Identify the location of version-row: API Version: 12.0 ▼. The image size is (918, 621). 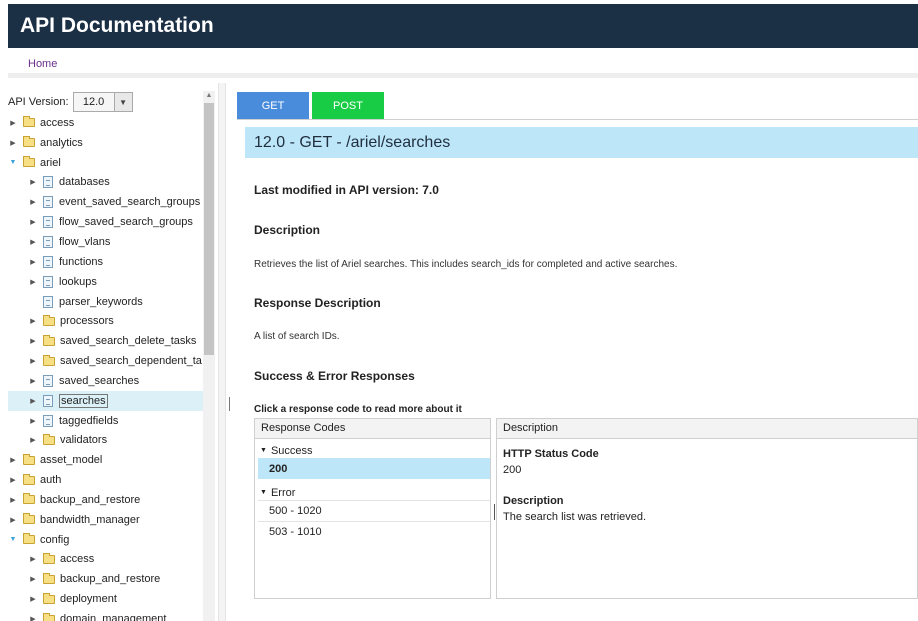
(70, 102).